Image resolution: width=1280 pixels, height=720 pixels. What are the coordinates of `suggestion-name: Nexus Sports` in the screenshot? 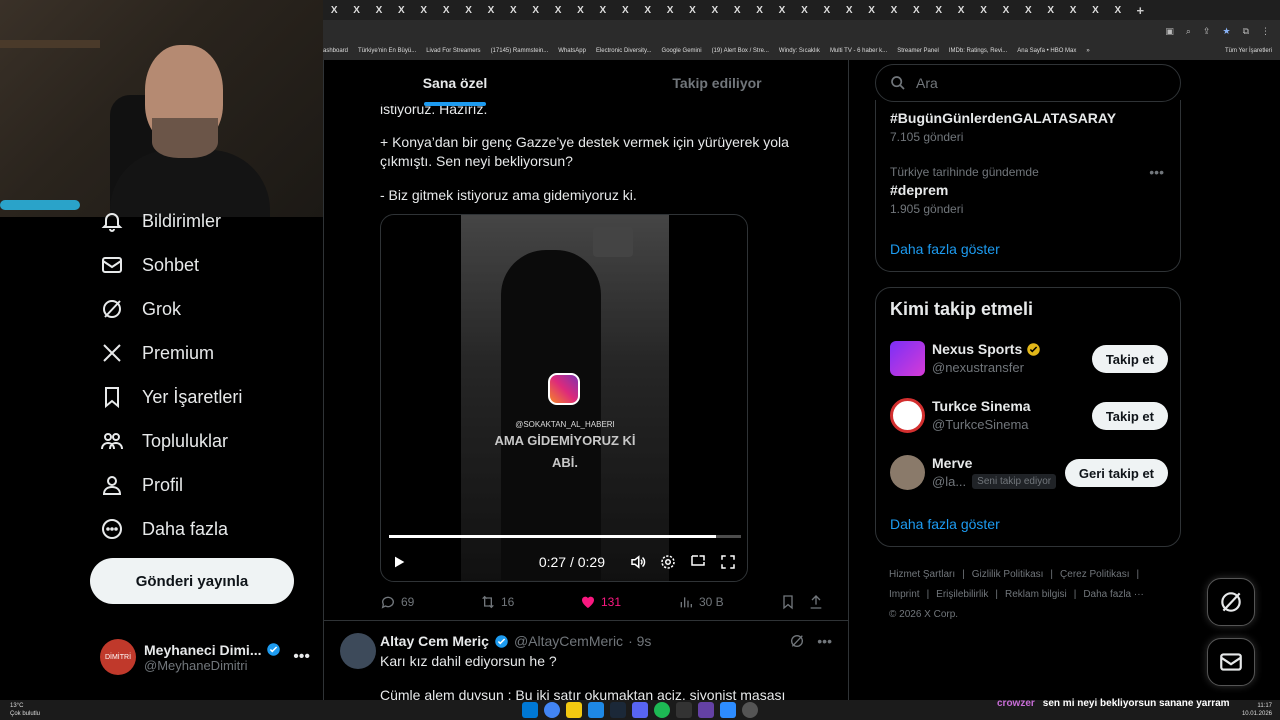 It's located at (977, 349).